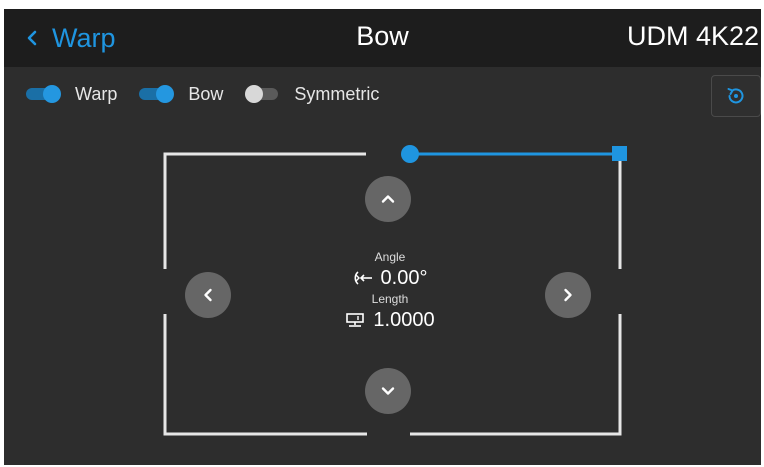  I want to click on warp-switch-label: Warp, so click(96, 93).